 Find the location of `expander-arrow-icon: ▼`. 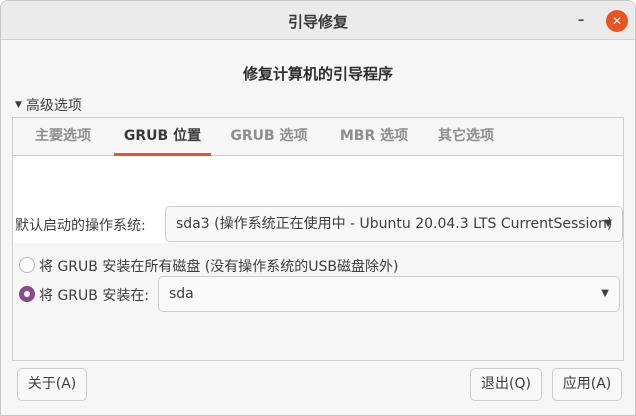

expander-arrow-icon: ▼ is located at coordinates (18, 105).